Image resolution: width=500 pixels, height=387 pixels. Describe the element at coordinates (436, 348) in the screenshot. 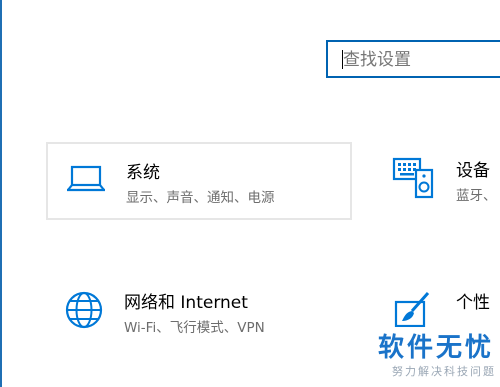

I see `watermark-title: 软件无忧` at that location.